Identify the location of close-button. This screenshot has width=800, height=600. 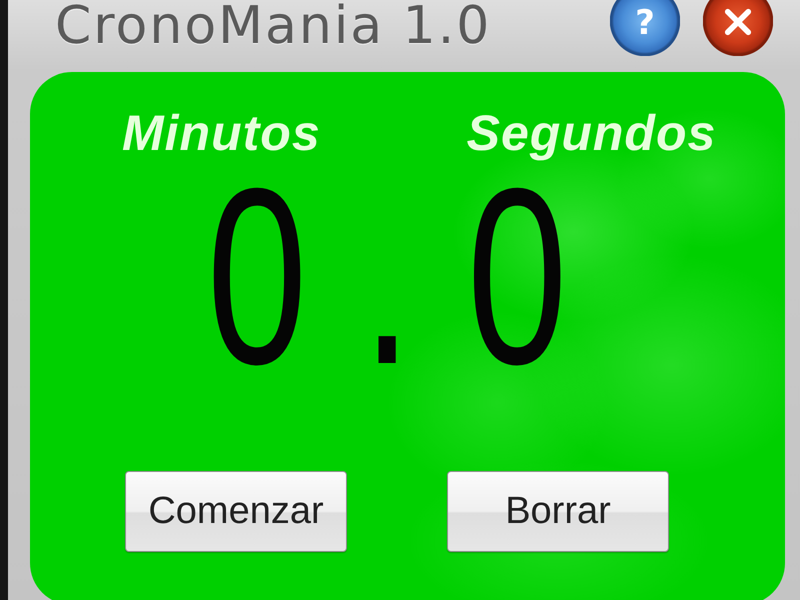
(738, 28).